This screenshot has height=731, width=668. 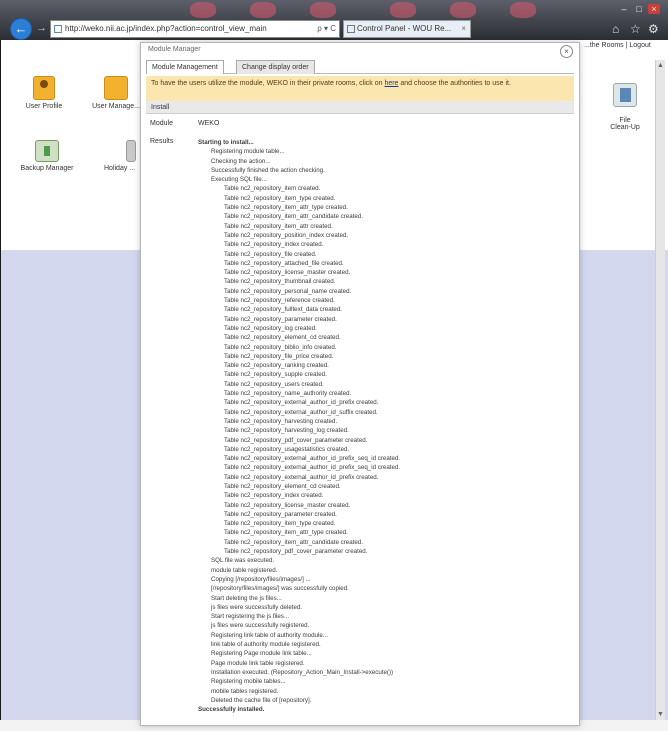 I want to click on result-line: Table nc2_repository_index created., so click(x=274, y=245).